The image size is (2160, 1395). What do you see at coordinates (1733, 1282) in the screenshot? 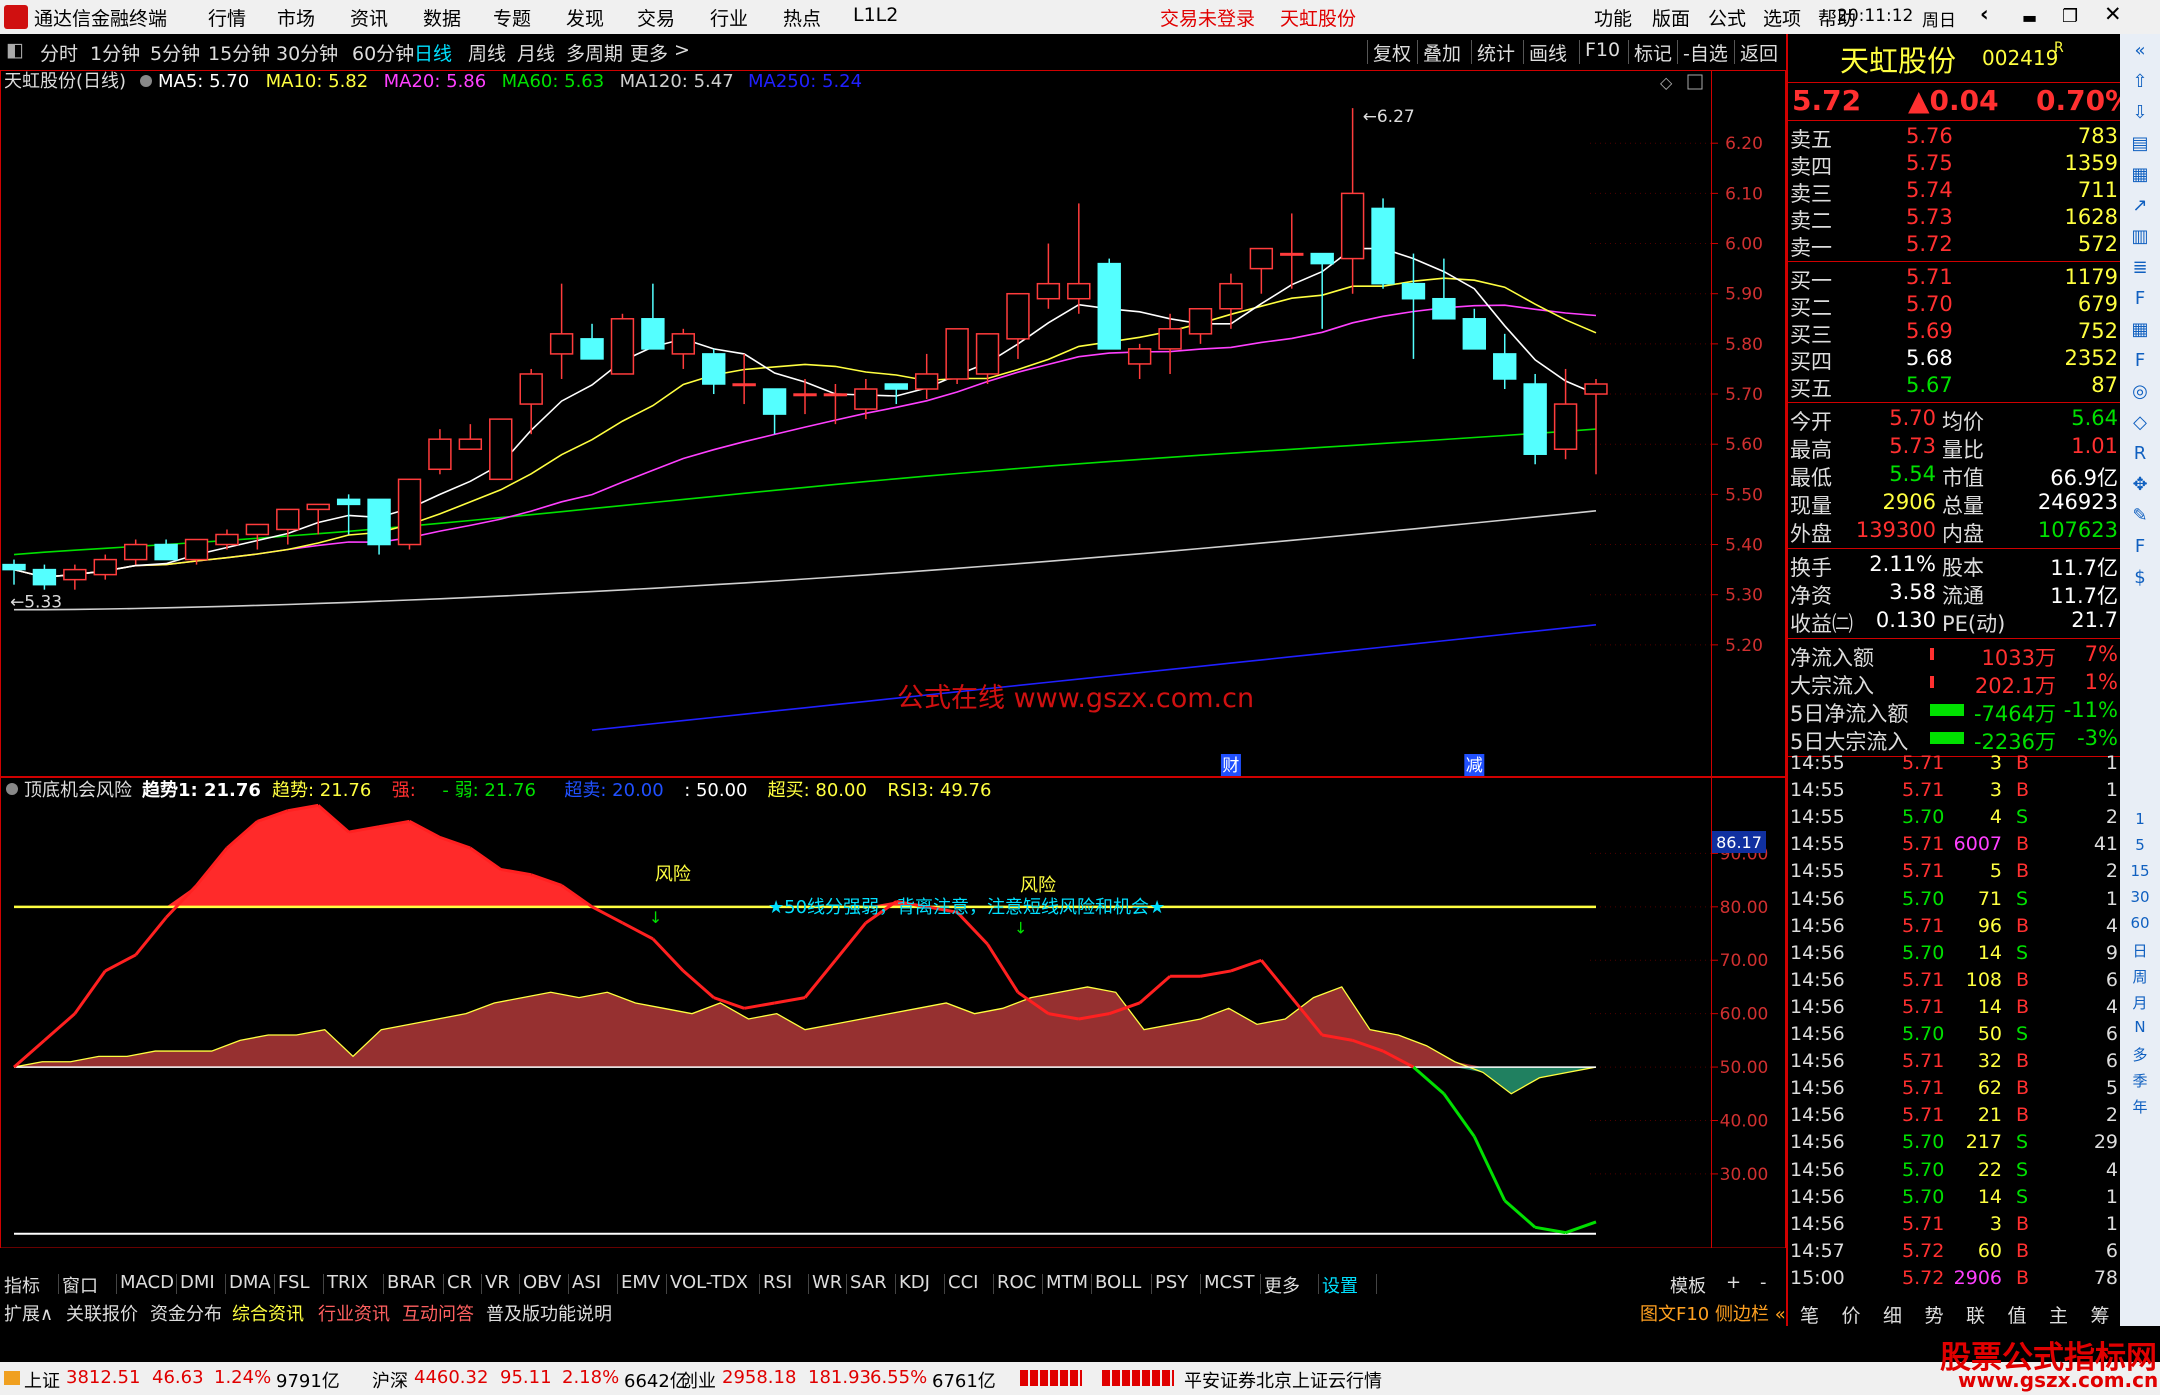
I see `bottom-right-1: +` at bounding box center [1733, 1282].